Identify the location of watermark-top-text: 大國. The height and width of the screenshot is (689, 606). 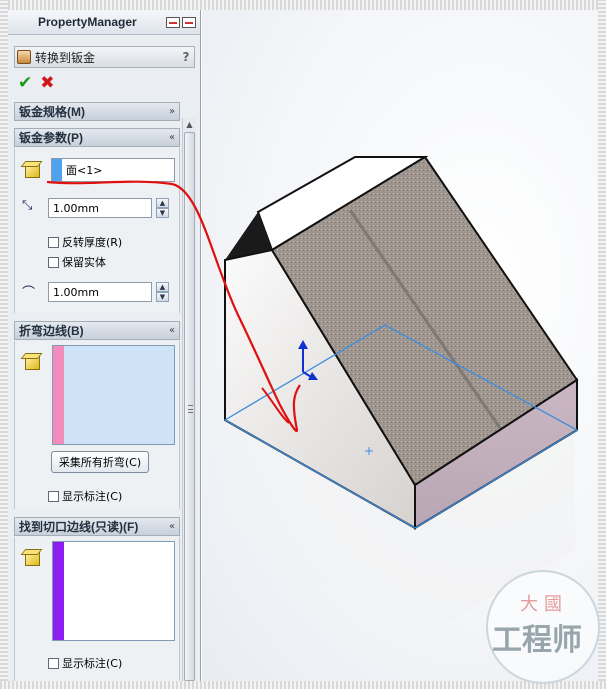
(544, 604).